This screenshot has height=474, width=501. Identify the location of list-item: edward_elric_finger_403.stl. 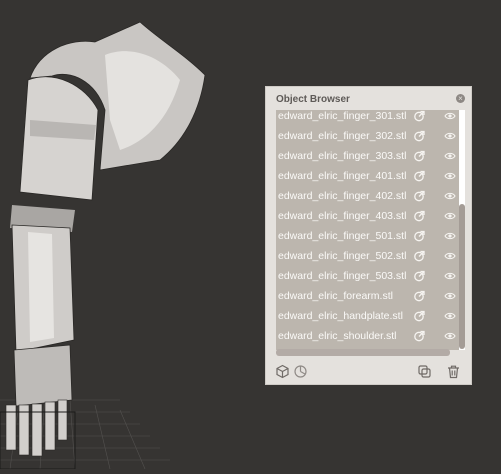
(368, 216).